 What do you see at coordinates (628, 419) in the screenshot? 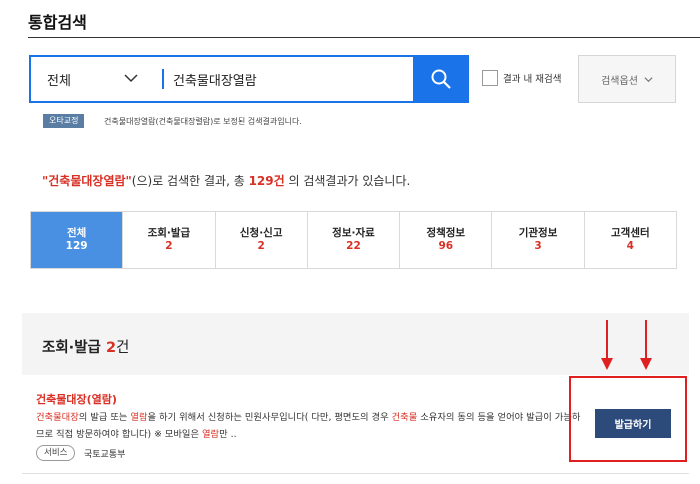
I see `annotation-highlight-box` at bounding box center [628, 419].